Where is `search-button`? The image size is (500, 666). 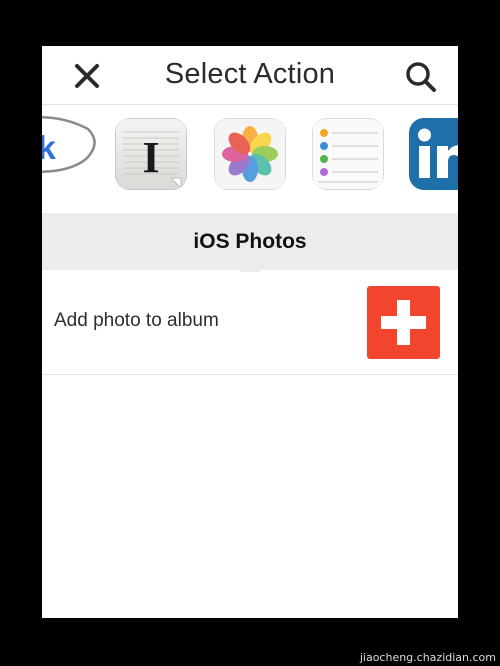 search-button is located at coordinates (421, 77).